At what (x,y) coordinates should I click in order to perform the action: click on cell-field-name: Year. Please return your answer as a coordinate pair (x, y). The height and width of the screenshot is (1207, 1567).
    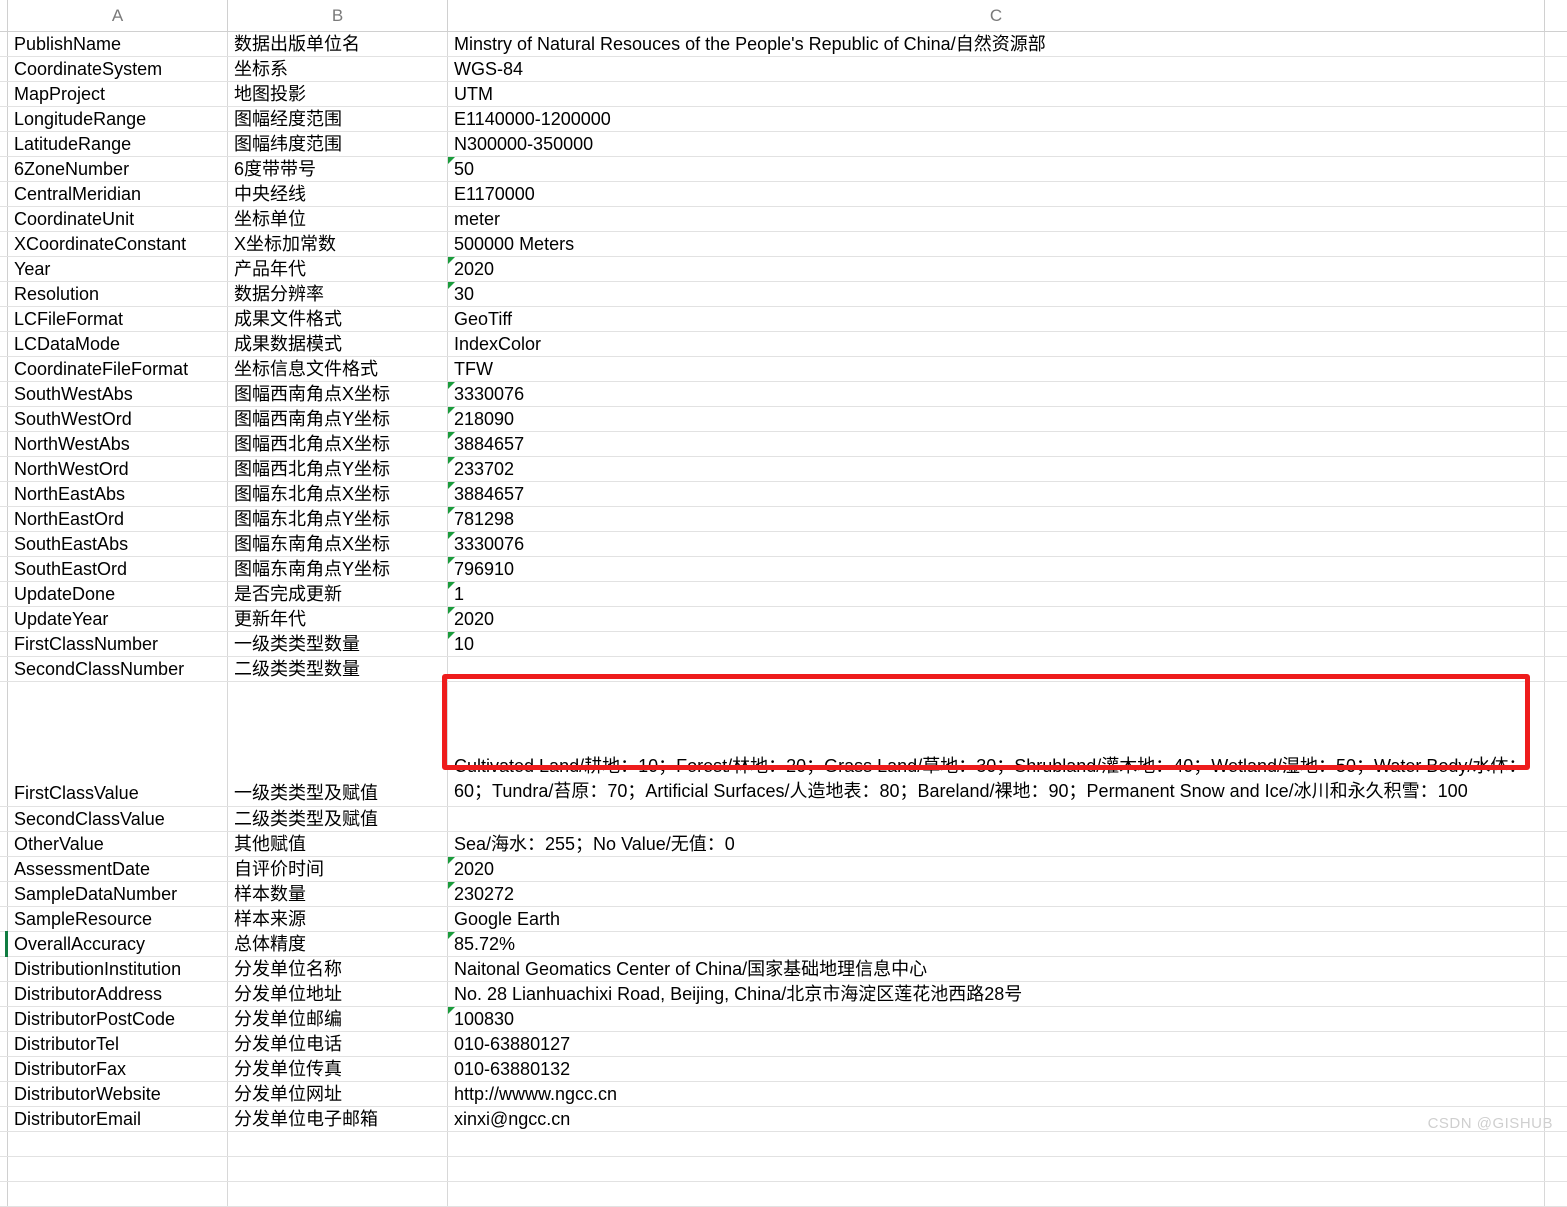
    Looking at the image, I should click on (118, 269).